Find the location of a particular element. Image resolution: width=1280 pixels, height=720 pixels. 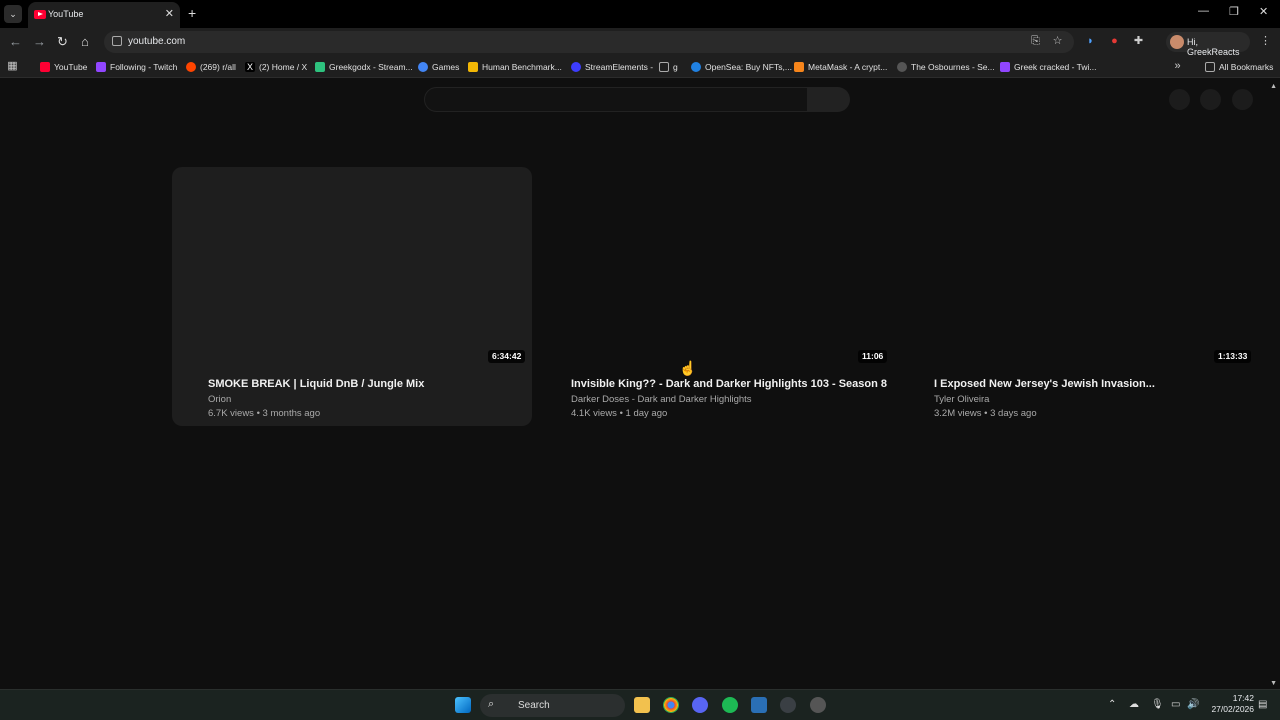

spotify-icon is located at coordinates (730, 705).